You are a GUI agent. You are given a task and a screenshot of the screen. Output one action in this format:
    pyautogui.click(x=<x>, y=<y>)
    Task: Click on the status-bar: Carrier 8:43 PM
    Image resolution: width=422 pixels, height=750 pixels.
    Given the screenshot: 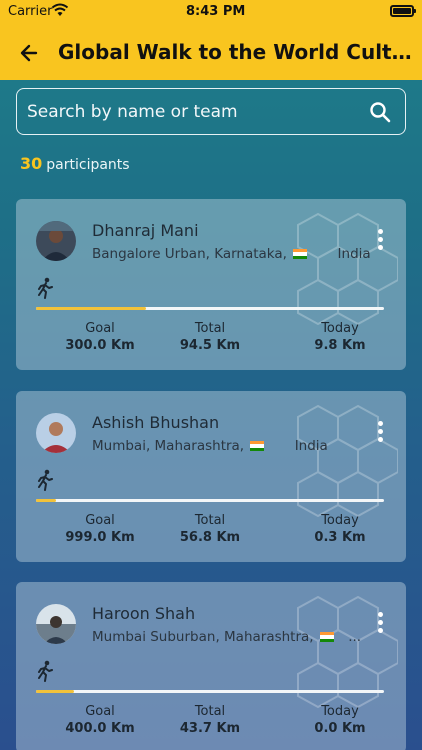 What is the action you would take?
    pyautogui.click(x=211, y=11)
    